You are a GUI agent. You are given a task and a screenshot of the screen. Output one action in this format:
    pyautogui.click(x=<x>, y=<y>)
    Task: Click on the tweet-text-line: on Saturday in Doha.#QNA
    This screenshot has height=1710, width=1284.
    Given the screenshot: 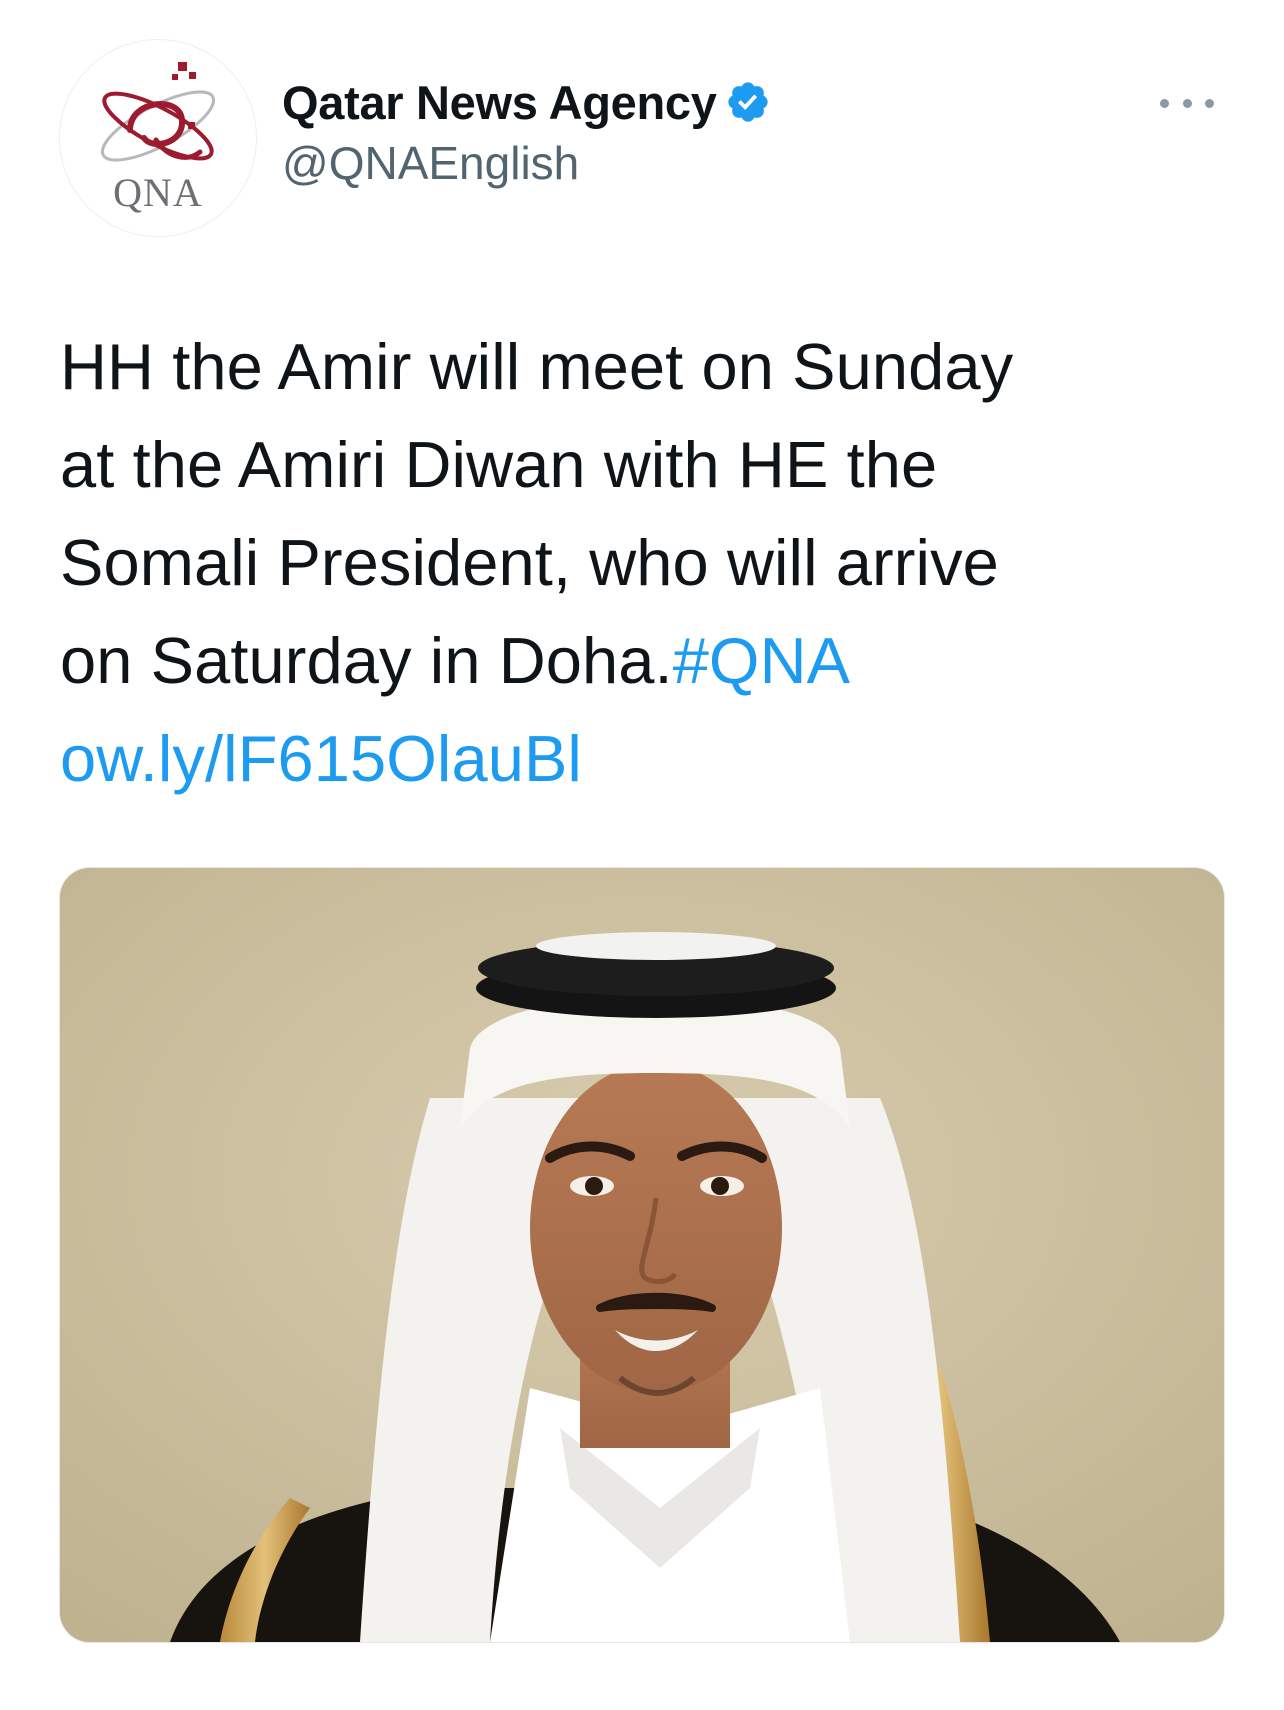 What is the action you would take?
    pyautogui.click(x=650, y=661)
    